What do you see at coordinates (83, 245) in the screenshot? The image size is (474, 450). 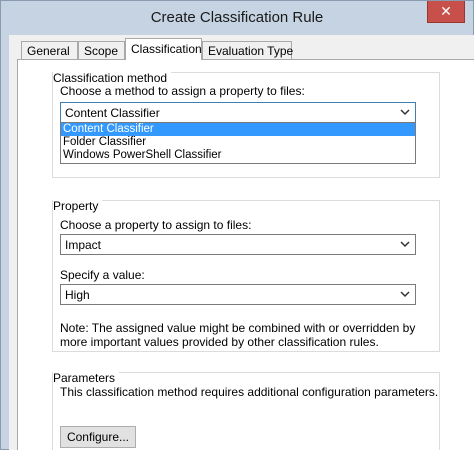 I see `property-select-value: Impact` at bounding box center [83, 245].